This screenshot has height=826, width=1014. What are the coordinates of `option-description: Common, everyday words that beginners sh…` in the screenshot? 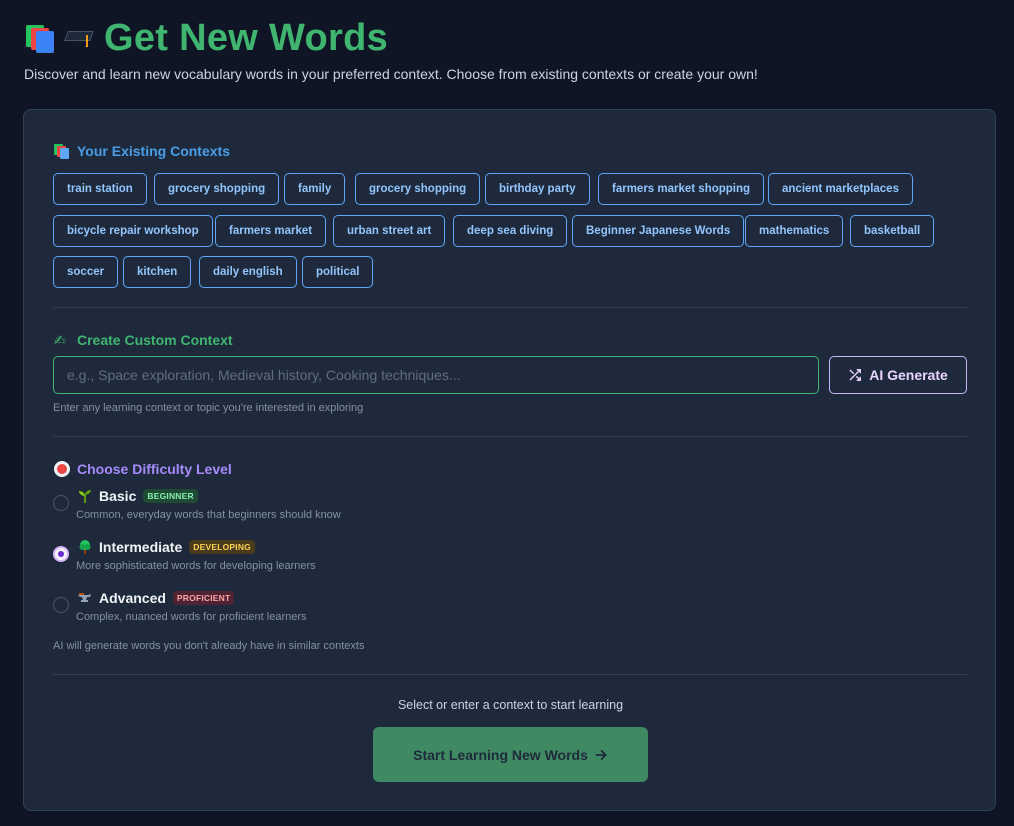 It's located at (208, 515).